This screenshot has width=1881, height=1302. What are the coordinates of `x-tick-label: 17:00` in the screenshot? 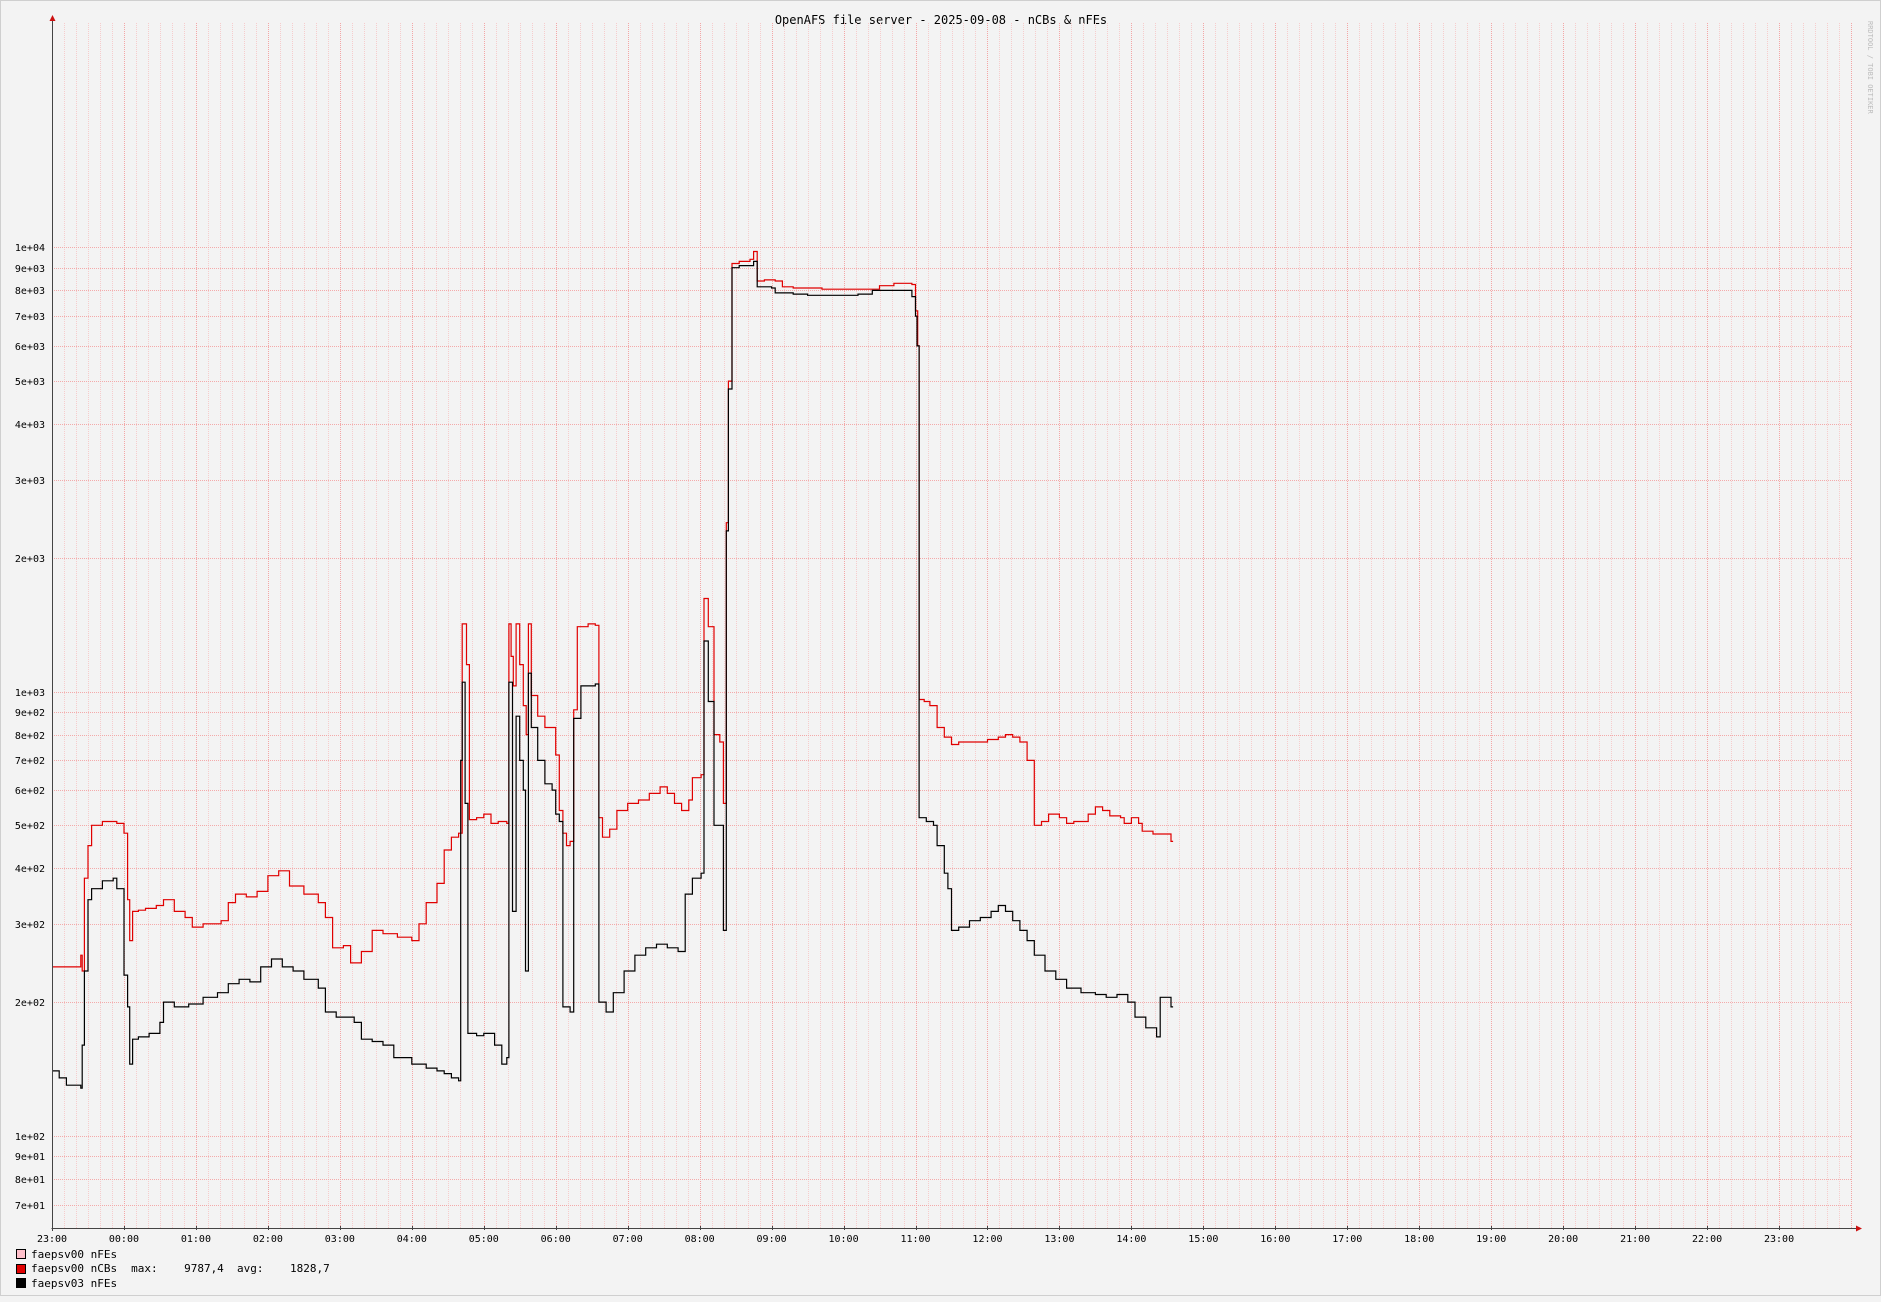 It's located at (1347, 1239).